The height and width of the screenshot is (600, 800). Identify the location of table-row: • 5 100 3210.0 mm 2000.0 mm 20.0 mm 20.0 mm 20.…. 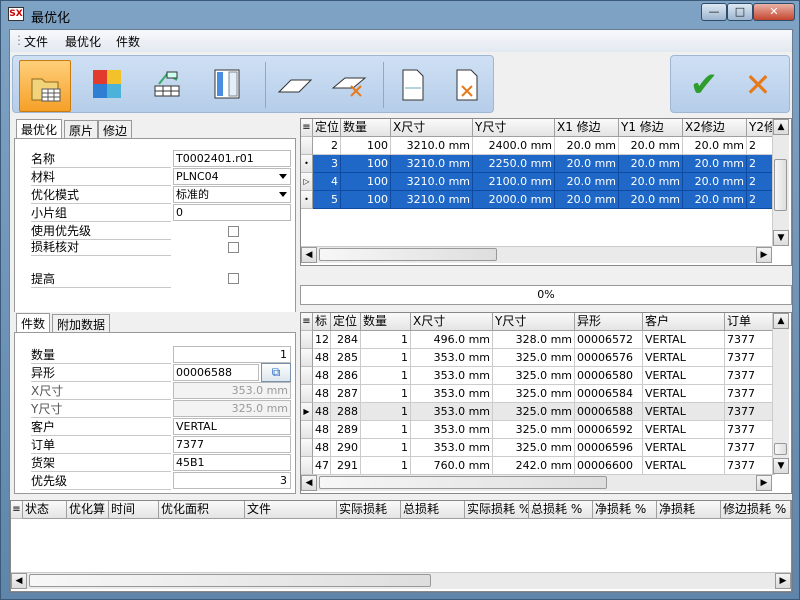
(546, 200).